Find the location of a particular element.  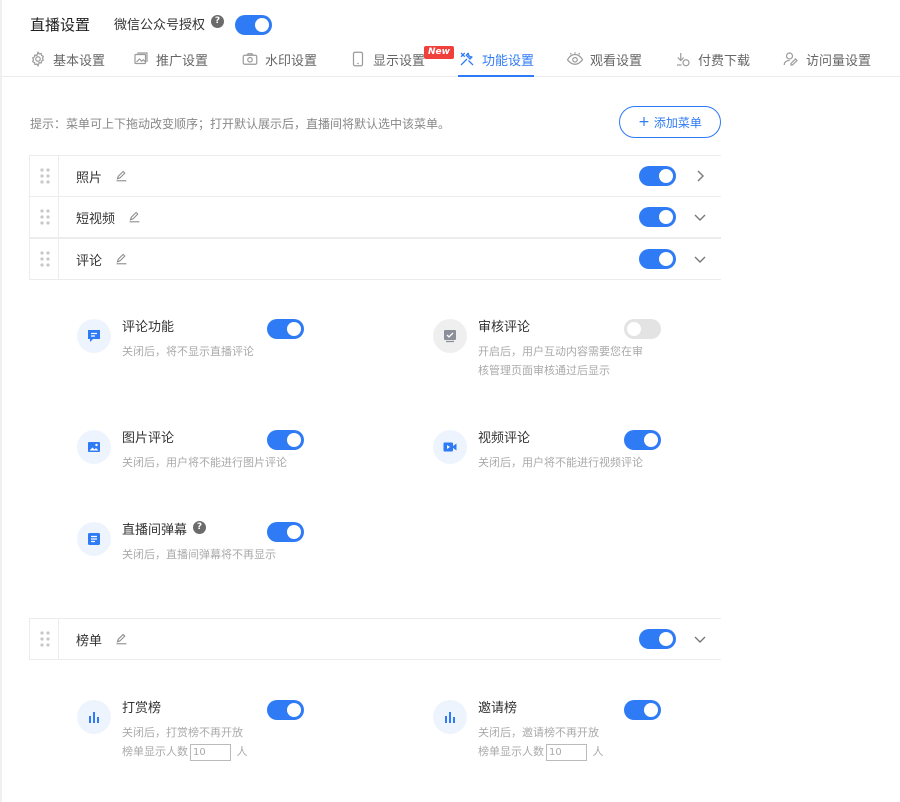

new-badge: New is located at coordinates (439, 52).